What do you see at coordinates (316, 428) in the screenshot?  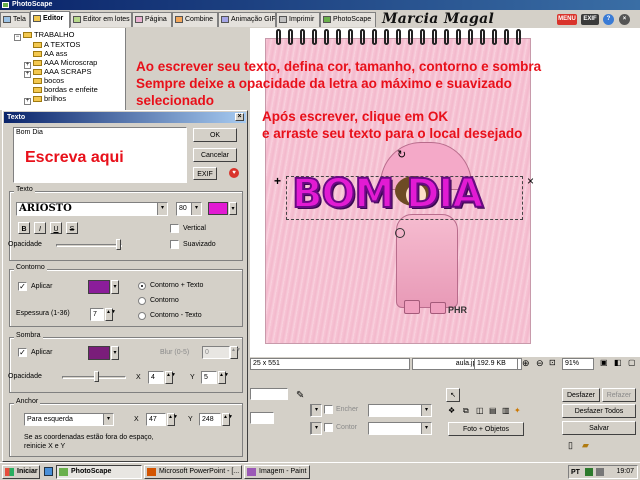 I see `style-select: ▾` at bounding box center [316, 428].